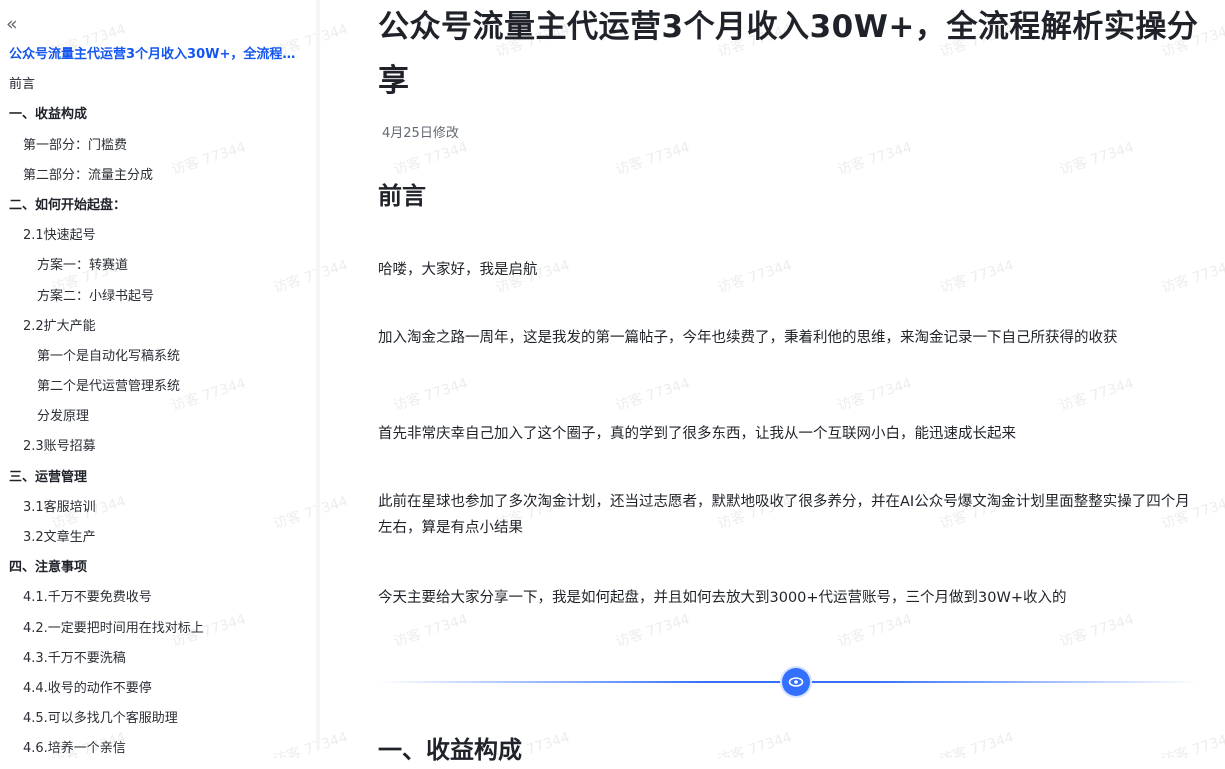 This screenshot has width=1225, height=769. Describe the element at coordinates (402, 196) in the screenshot. I see `heading-preface: 前言` at that location.